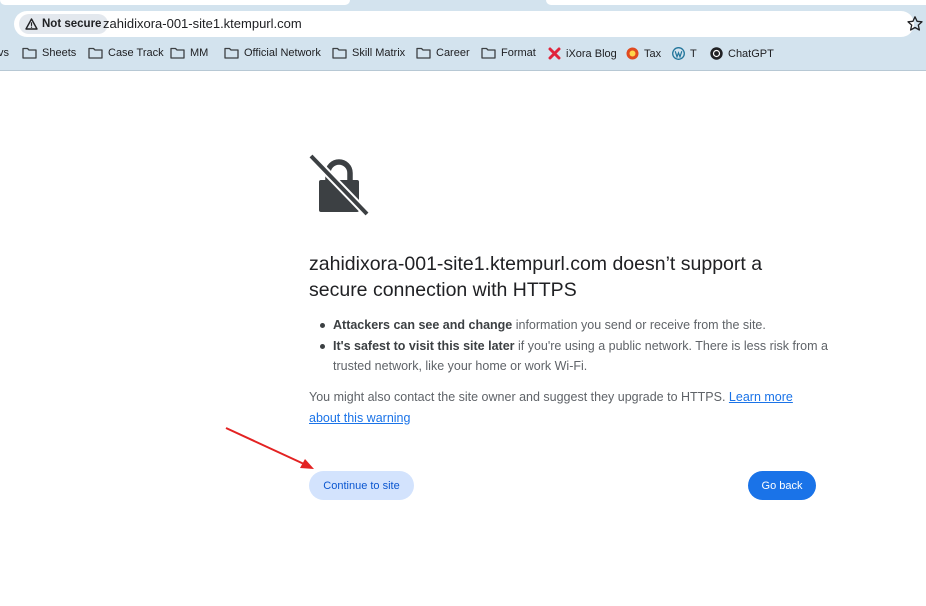 This screenshot has height=606, width=926. Describe the element at coordinates (269, 448) in the screenshot. I see `annotation-arrow-icon` at that location.